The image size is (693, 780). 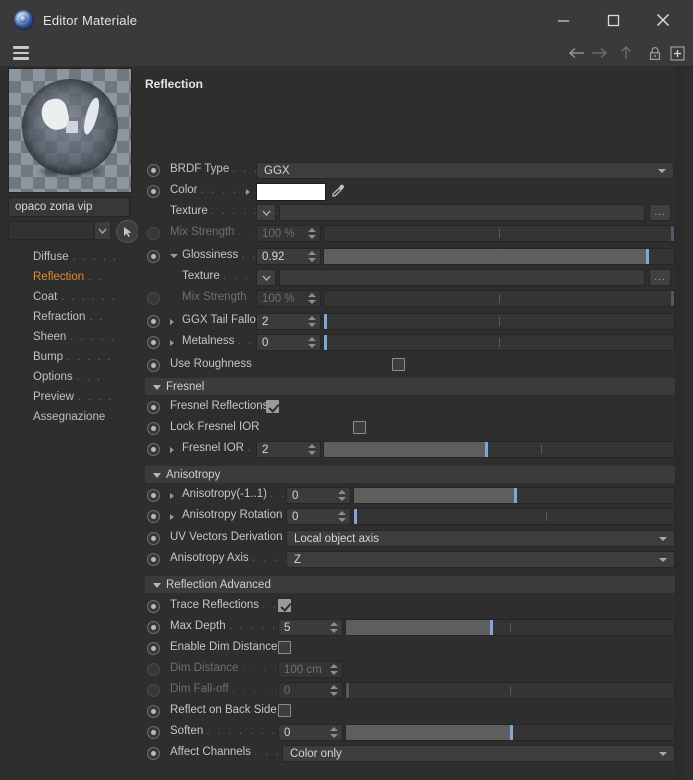 I want to click on dim-falloff-input: 0, so click(x=310, y=690).